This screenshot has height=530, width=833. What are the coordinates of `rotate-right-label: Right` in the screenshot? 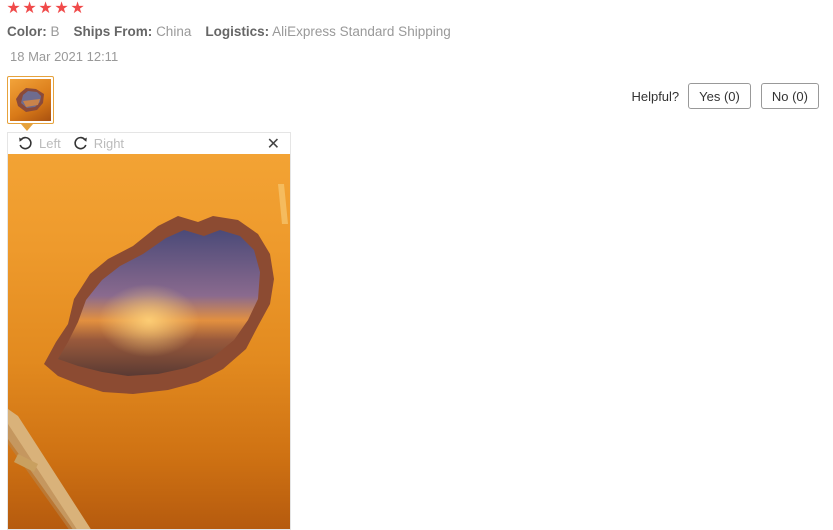 It's located at (109, 143).